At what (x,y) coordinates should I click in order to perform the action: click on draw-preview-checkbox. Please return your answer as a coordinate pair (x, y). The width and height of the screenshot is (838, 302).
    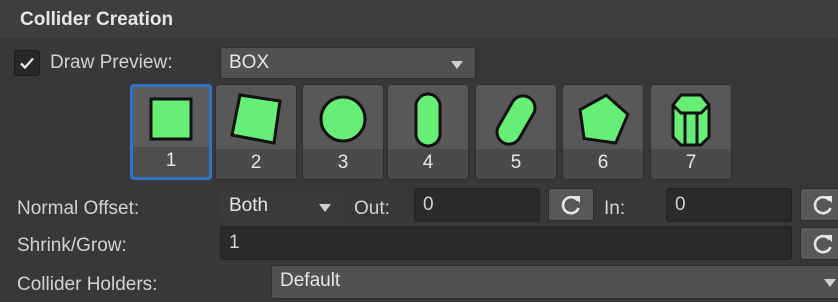
    Looking at the image, I should click on (27, 63).